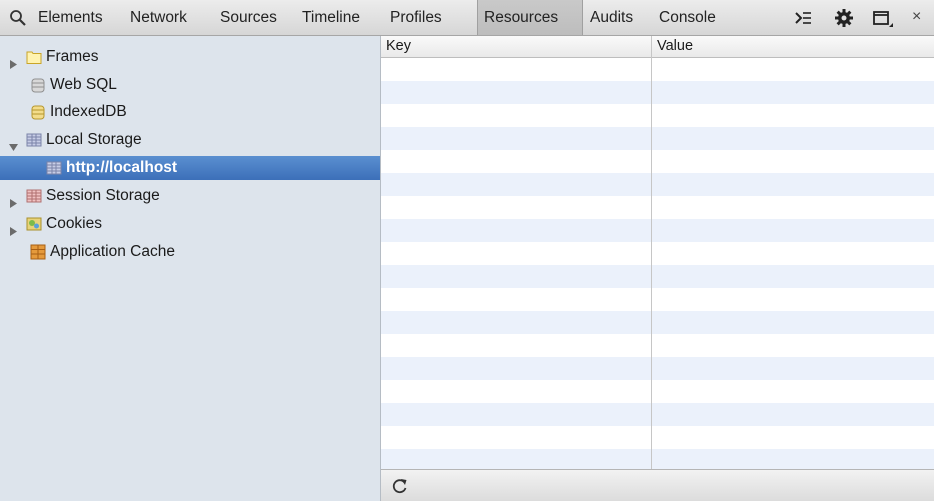 The width and height of the screenshot is (934, 501). I want to click on cookie-icon, so click(34, 224).